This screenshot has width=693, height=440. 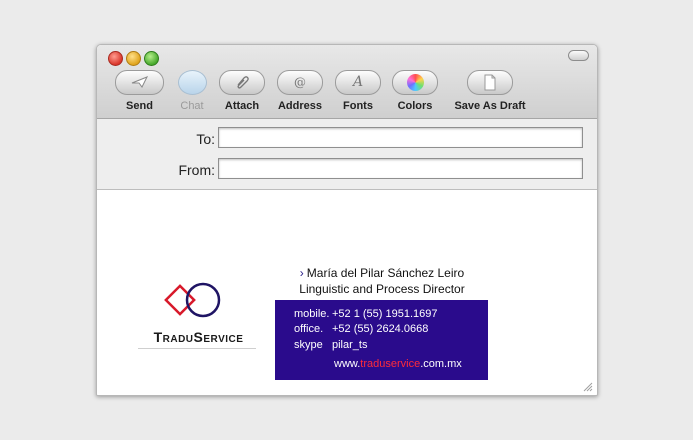 I want to click on chat-button: Chat, so click(x=192, y=91).